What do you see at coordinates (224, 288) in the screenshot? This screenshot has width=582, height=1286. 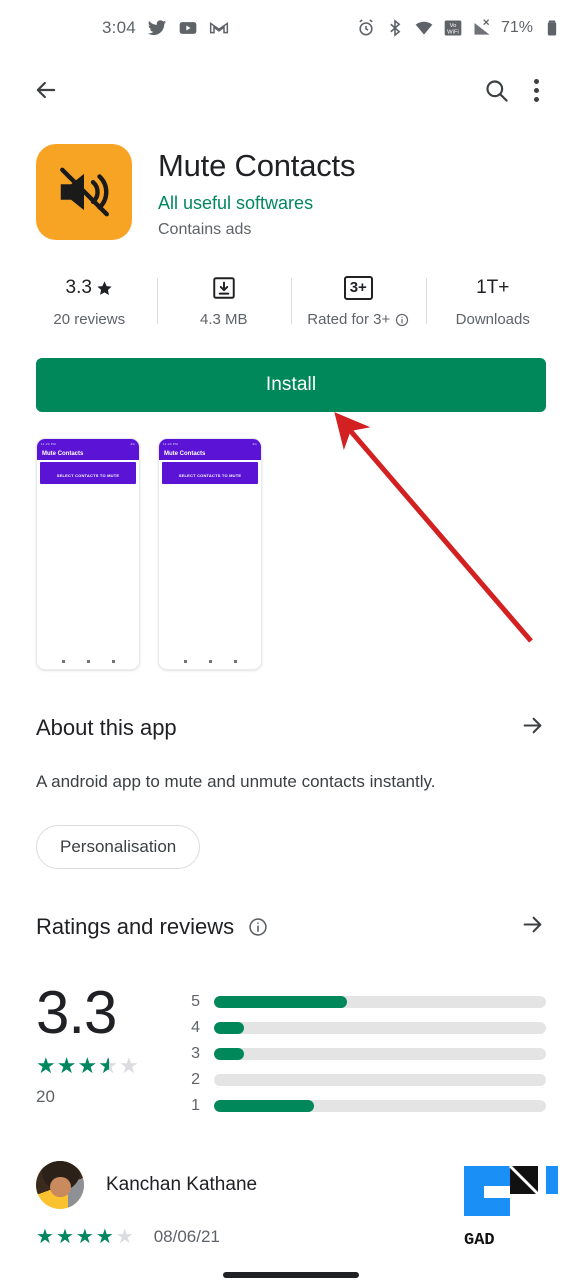 I see `stat-size-icon-row` at bounding box center [224, 288].